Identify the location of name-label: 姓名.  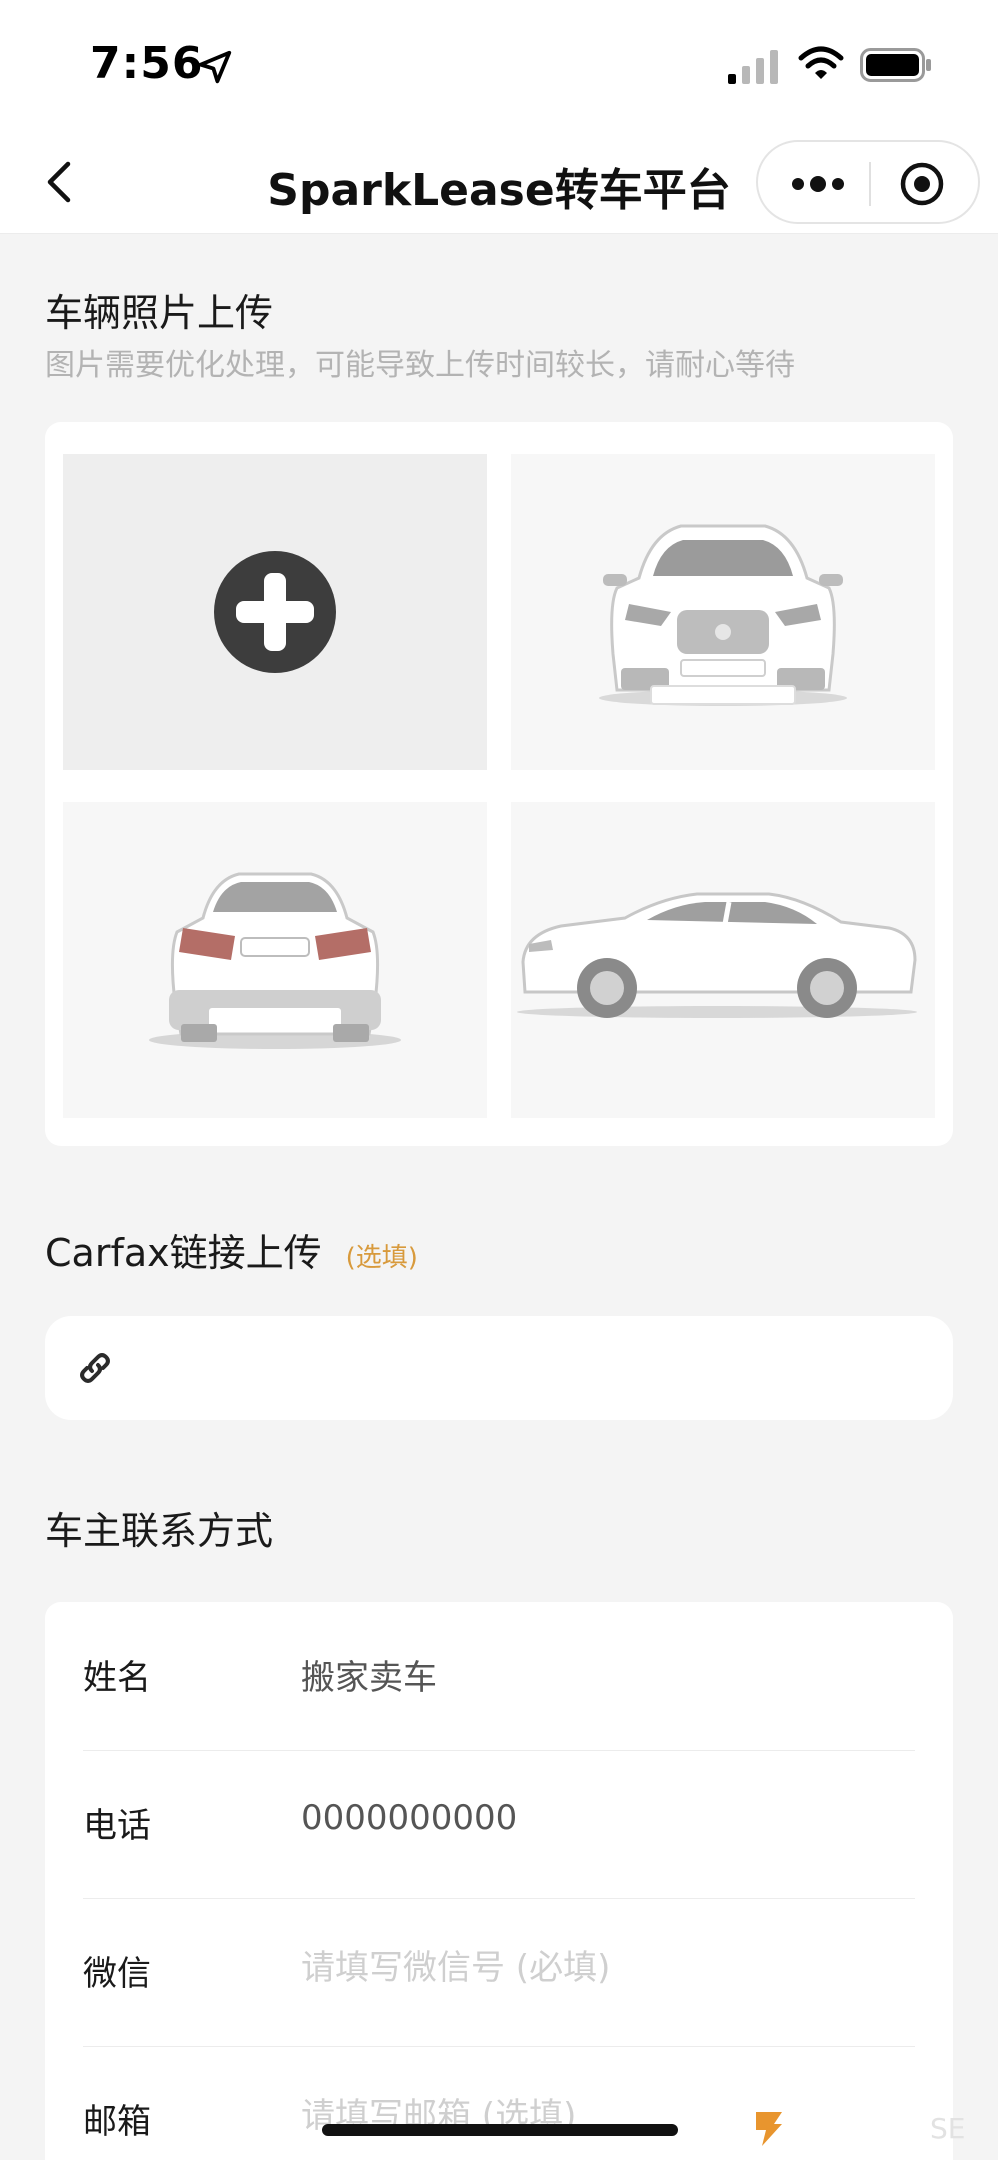
(117, 1678).